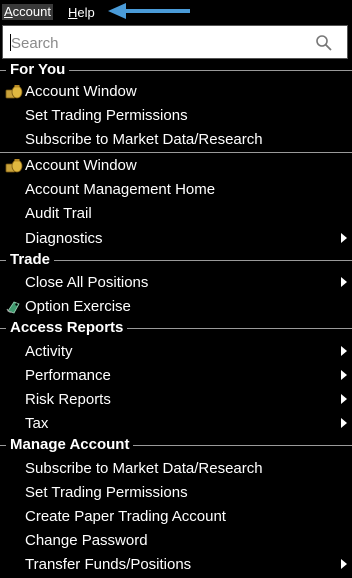  Describe the element at coordinates (176, 540) in the screenshot. I see `menu-item-change-password: Change Password` at that location.